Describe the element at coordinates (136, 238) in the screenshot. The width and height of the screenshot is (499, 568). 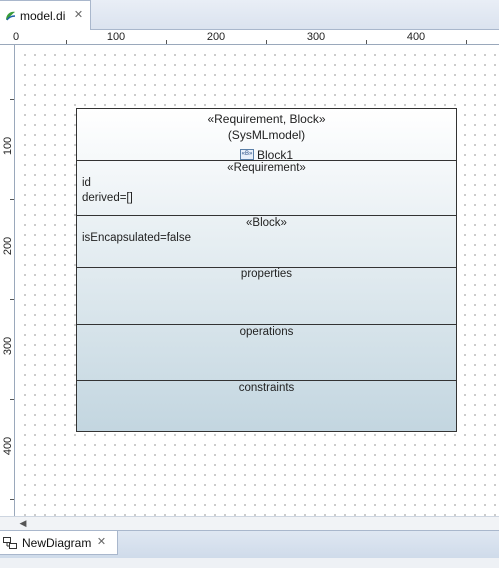
I see `block-attribute: isEncapsulated=false` at that location.